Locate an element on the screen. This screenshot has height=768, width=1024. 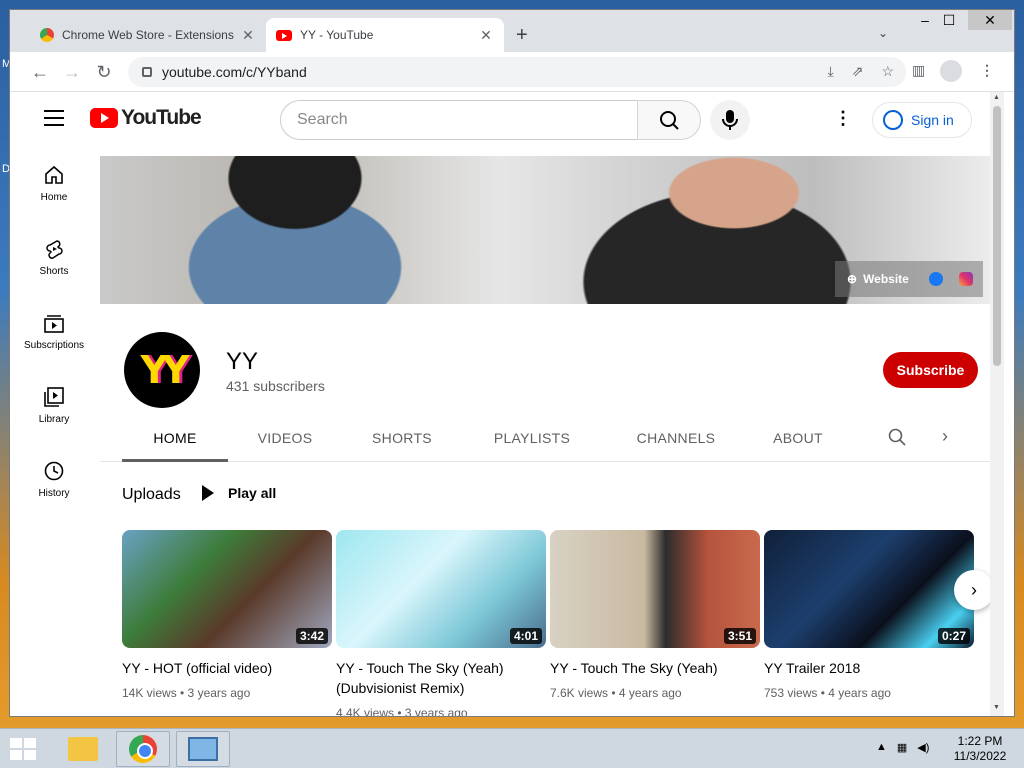
guide-item-shorts: Shorts is located at coordinates (54, 259).